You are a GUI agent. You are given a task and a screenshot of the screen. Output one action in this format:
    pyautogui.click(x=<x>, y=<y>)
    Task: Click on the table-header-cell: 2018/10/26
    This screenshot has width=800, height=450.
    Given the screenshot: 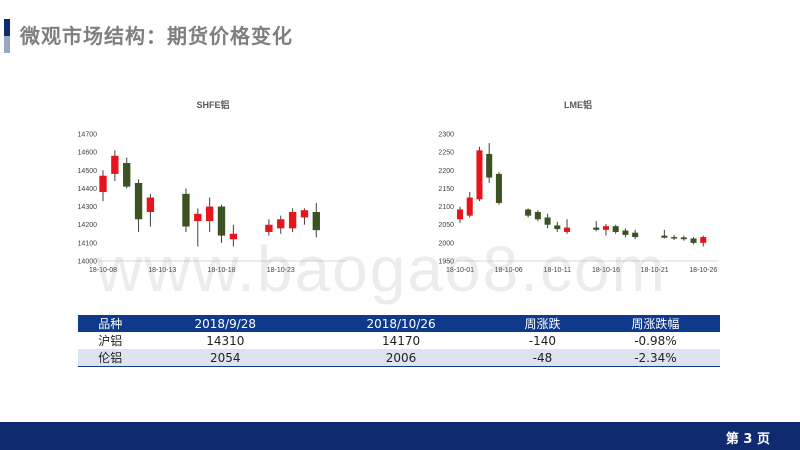 What is the action you would take?
    pyautogui.click(x=401, y=323)
    